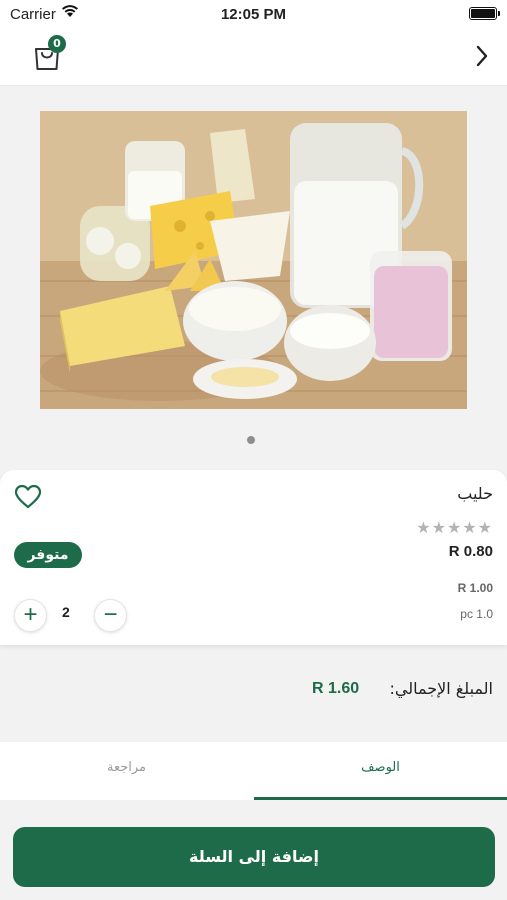 The width and height of the screenshot is (507, 900). I want to click on status-bar: Carrier 12:05 PM, so click(253, 14).